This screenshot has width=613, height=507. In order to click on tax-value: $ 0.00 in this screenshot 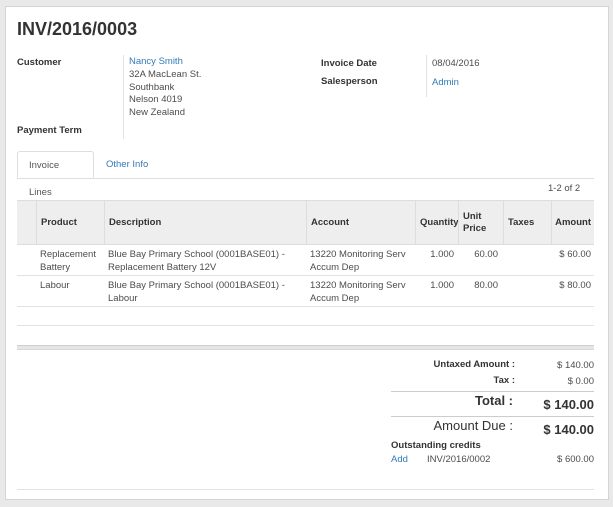, I will do `click(580, 381)`.